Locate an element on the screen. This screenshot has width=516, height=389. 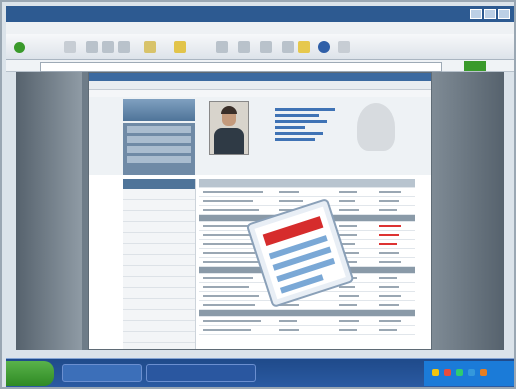
address-bar is located at coordinates (260, 66).